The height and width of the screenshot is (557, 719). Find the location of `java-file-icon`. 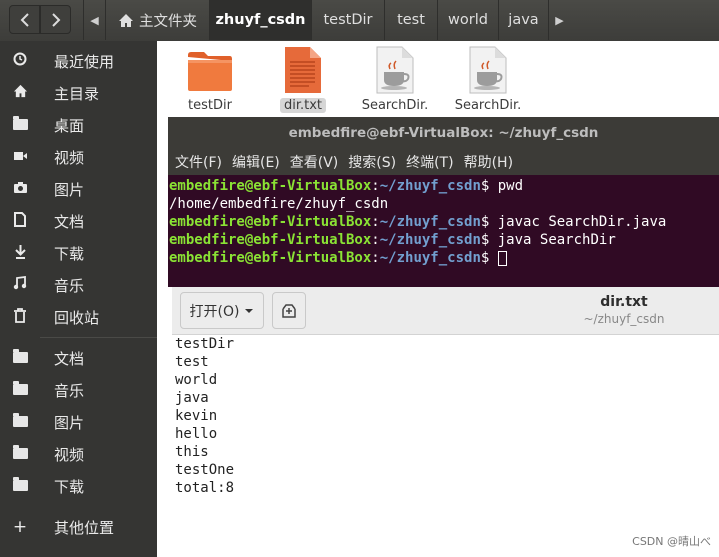

java-file-icon is located at coordinates (395, 70).